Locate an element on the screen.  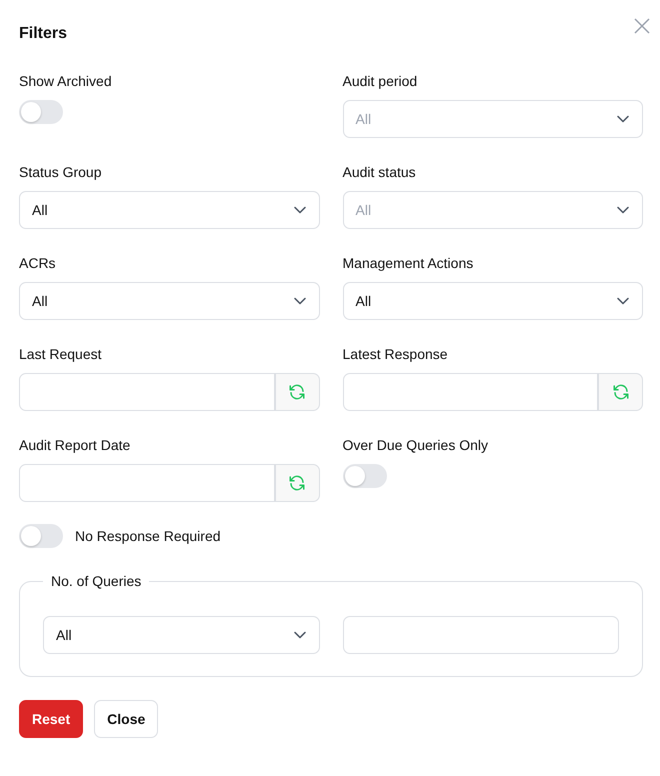
field-label: Show Archived is located at coordinates (66, 81).